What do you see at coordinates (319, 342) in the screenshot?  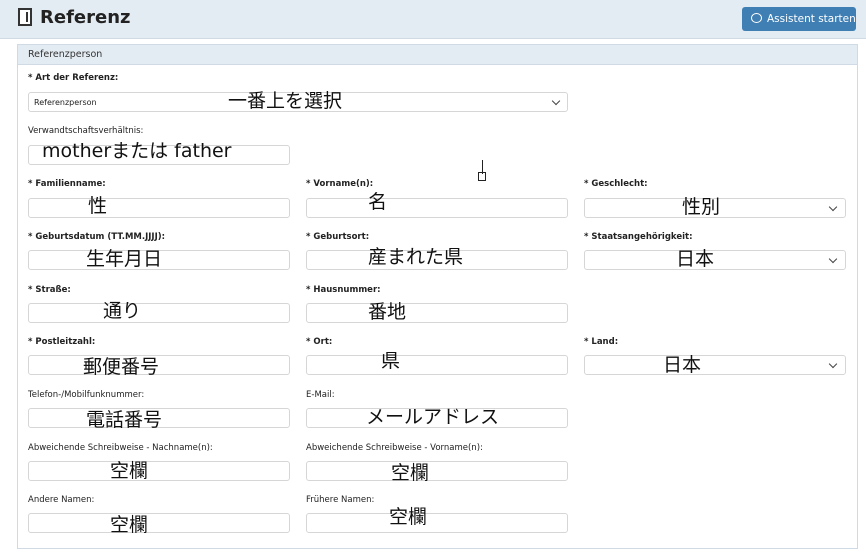 I see `ort-label: * Ort:` at bounding box center [319, 342].